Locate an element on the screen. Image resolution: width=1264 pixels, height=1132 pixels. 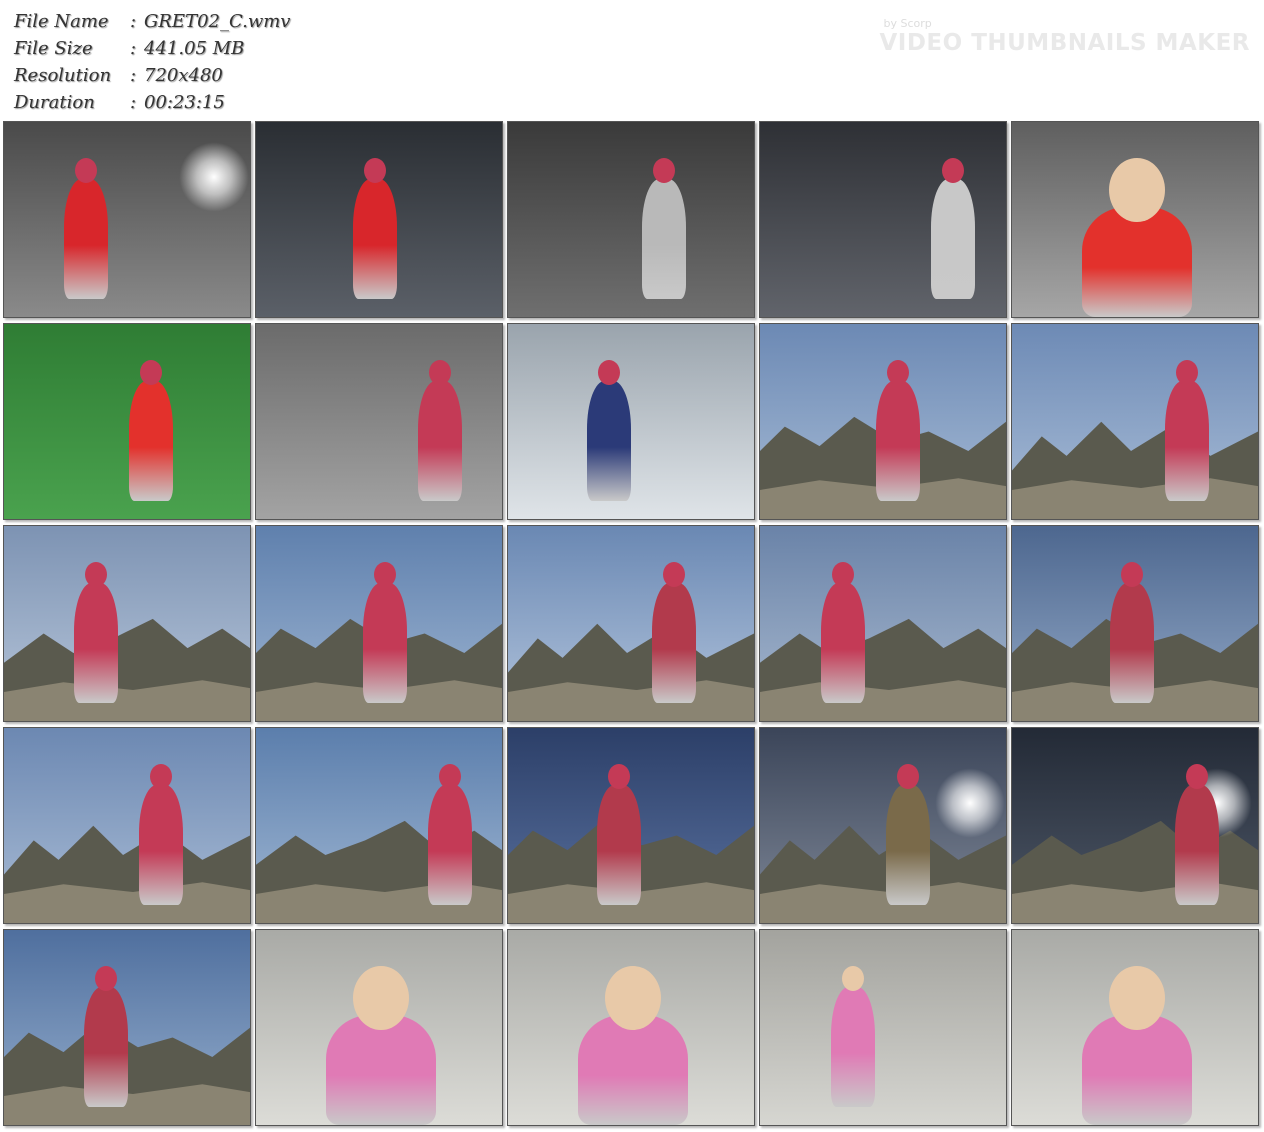
duration-row: Duration : 00:23:15 is located at coordinates (152, 102).